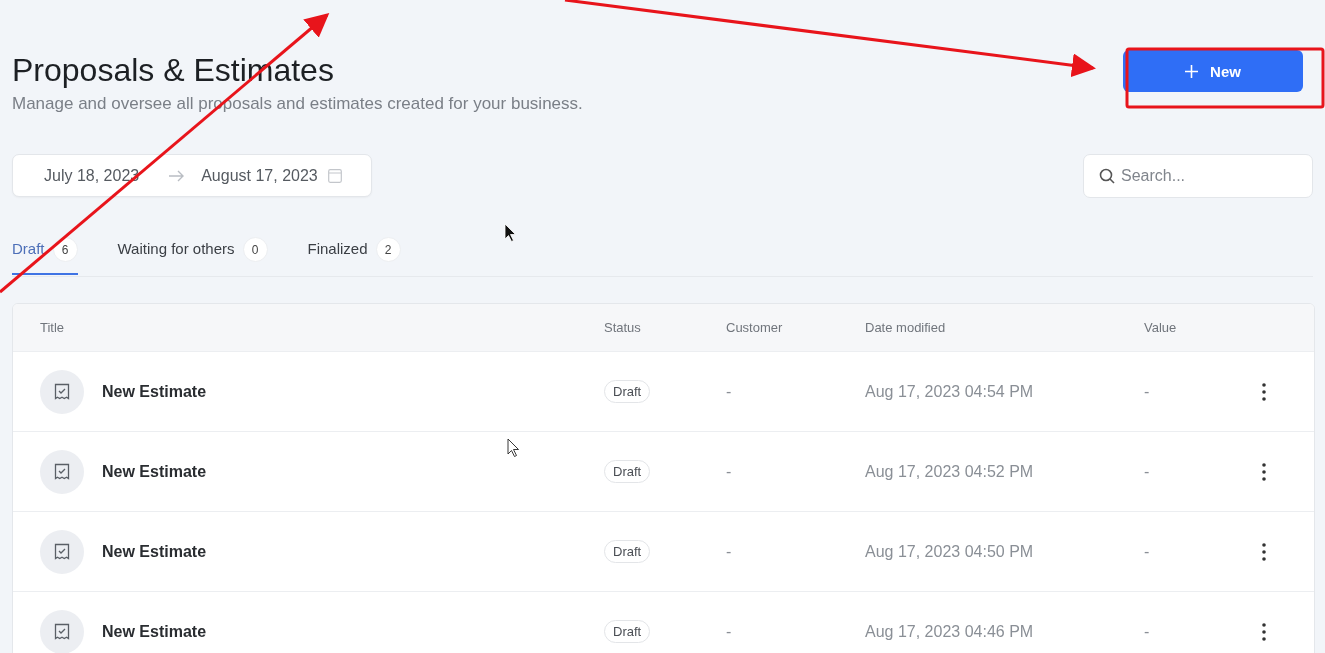  I want to click on column-header: Value, so click(1161, 327).